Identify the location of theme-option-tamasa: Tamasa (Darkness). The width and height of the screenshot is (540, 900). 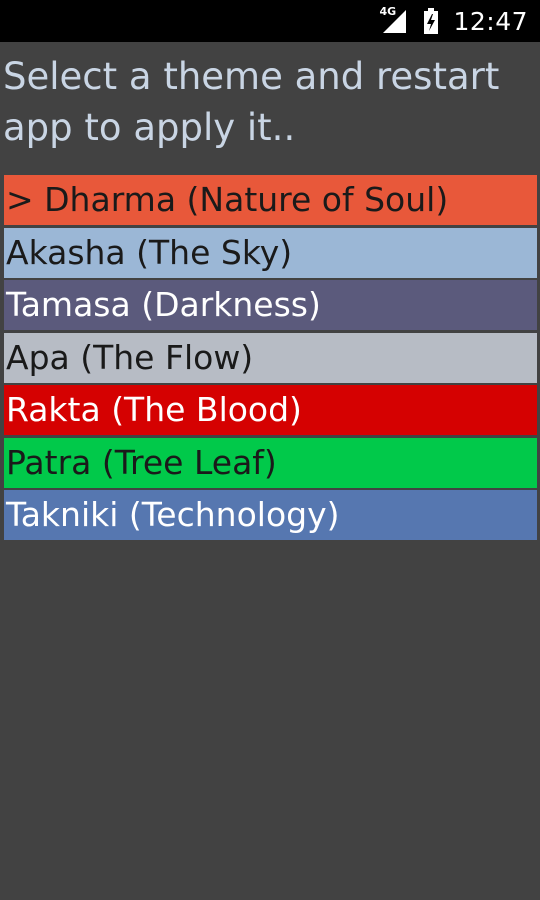
(270, 305).